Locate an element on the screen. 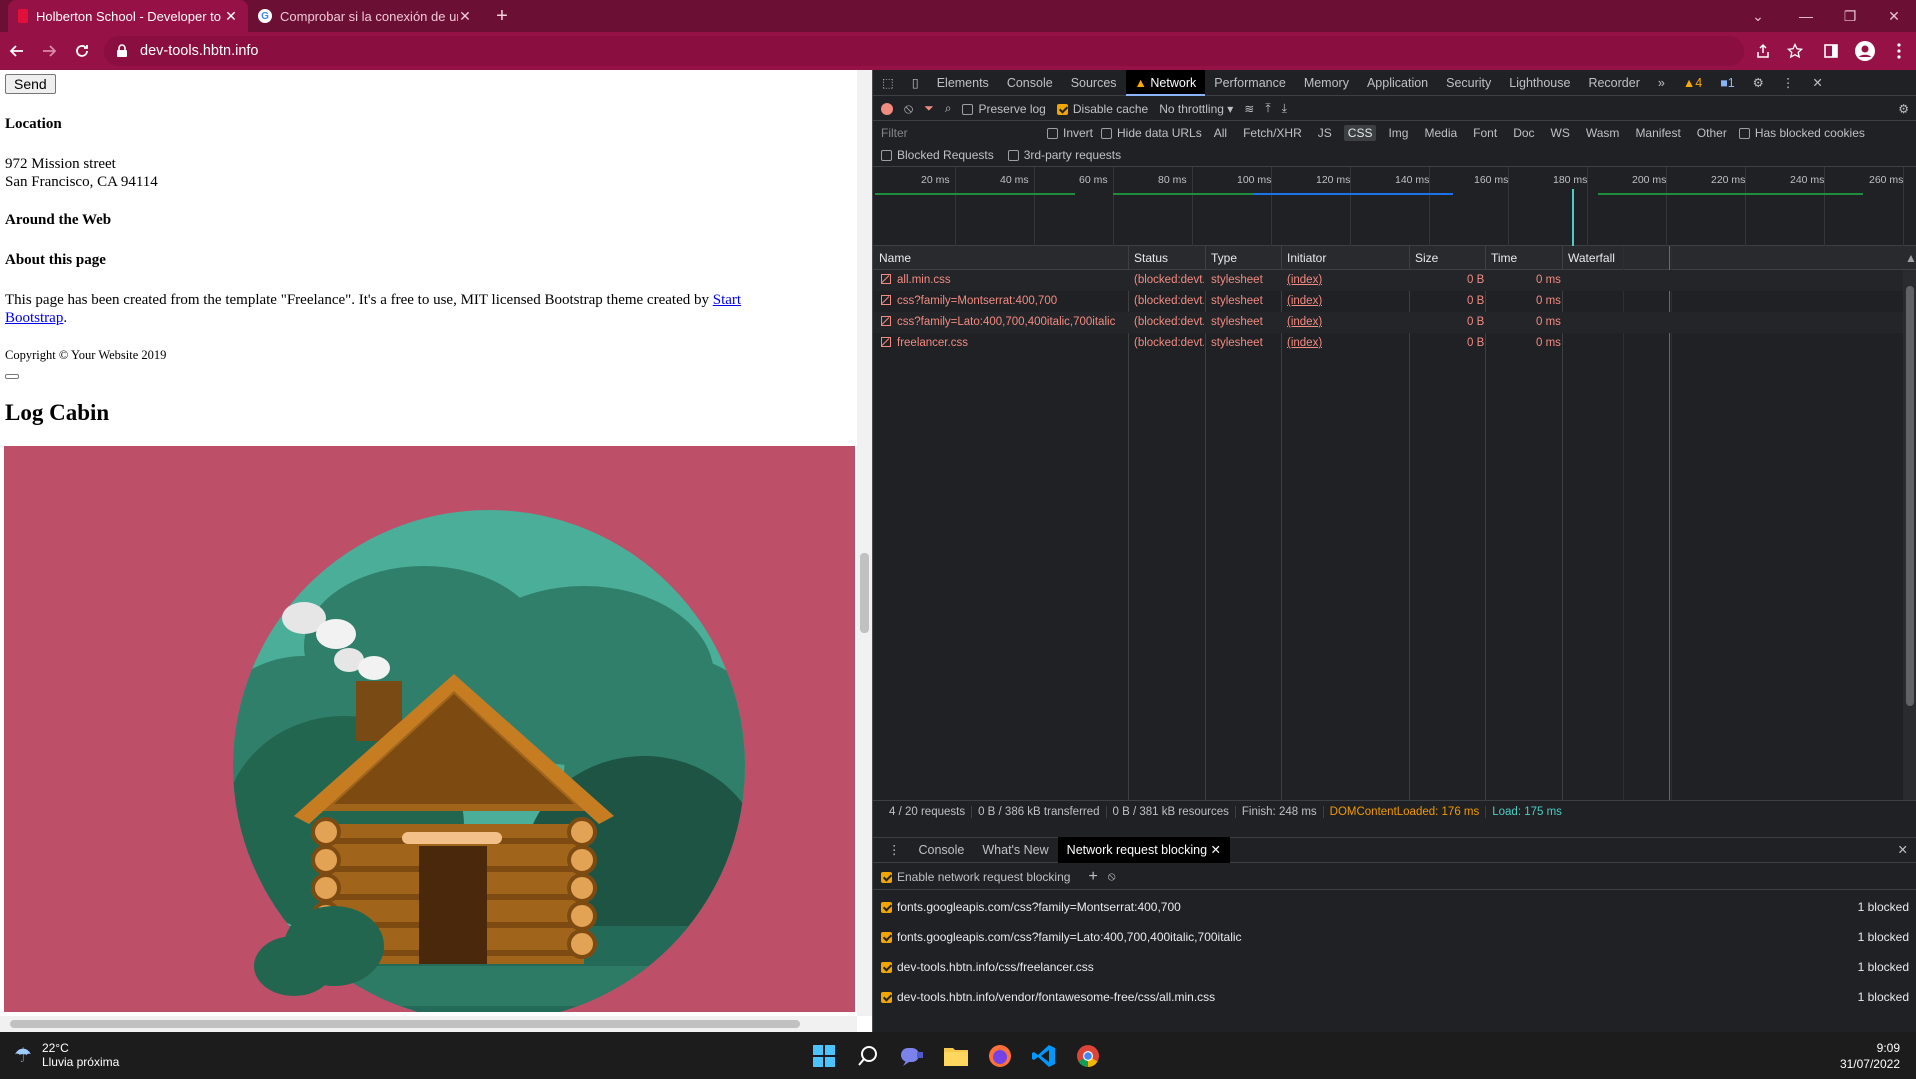 This screenshot has width=1916, height=1079. sort-up-icon: ▲ is located at coordinates (1910, 258).